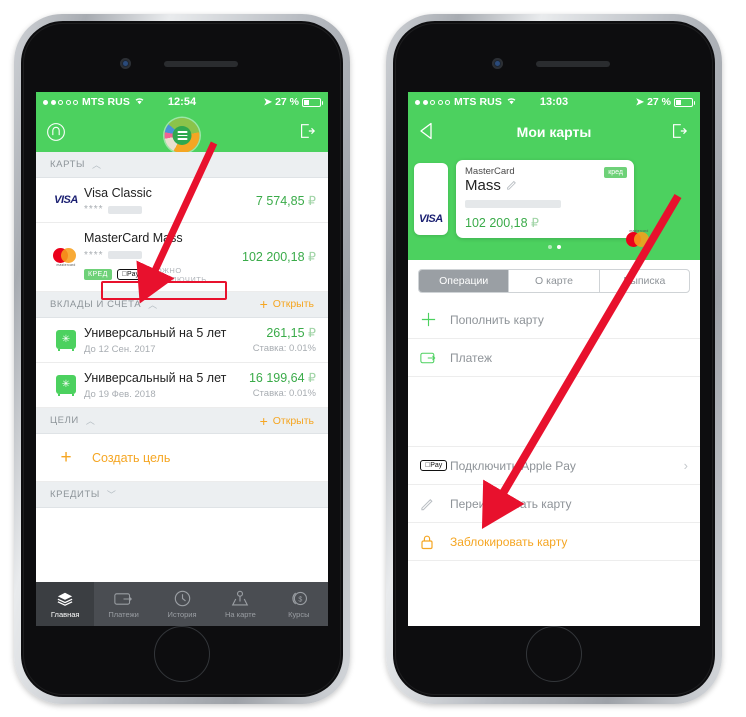  Describe the element at coordinates (435, 319) in the screenshot. I see `plus-icon` at that location.